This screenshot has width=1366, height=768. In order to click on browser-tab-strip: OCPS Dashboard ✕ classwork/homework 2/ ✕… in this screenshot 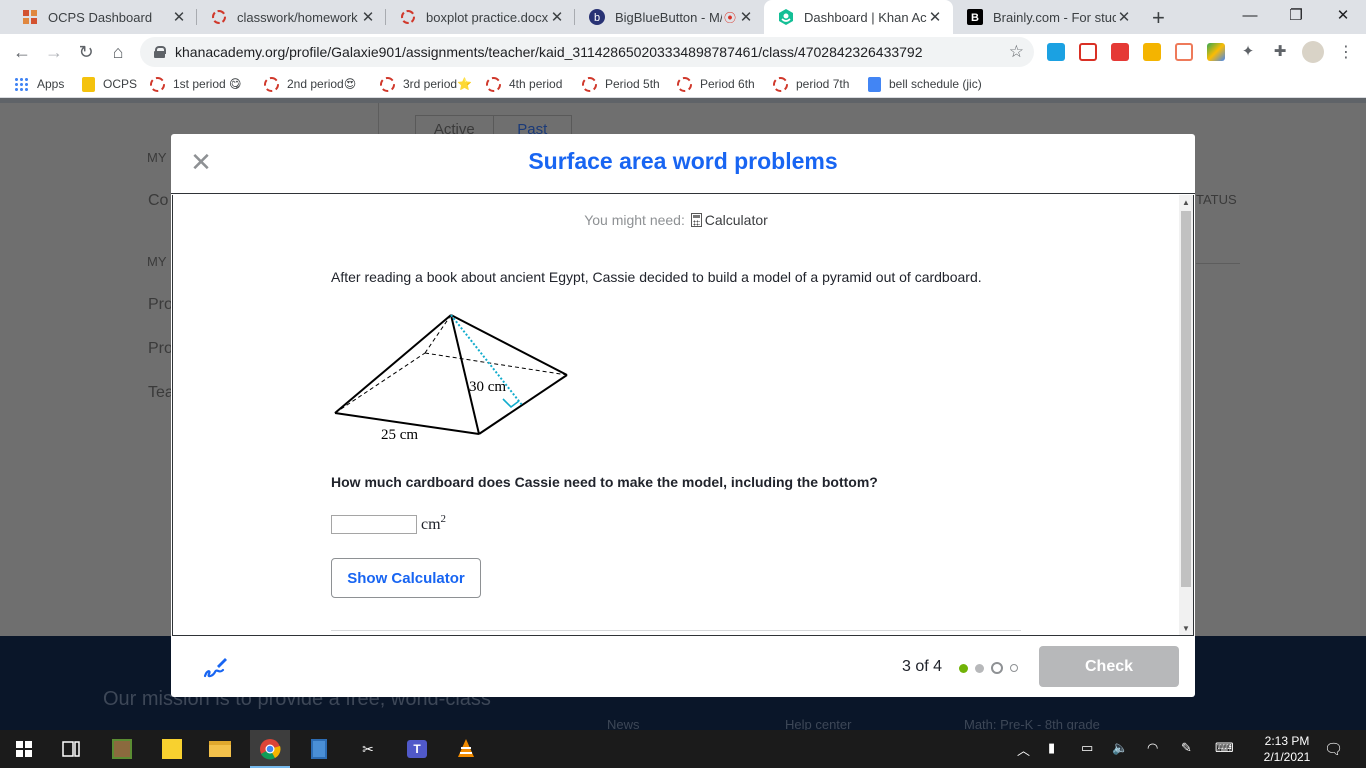, I will do `click(683, 17)`.